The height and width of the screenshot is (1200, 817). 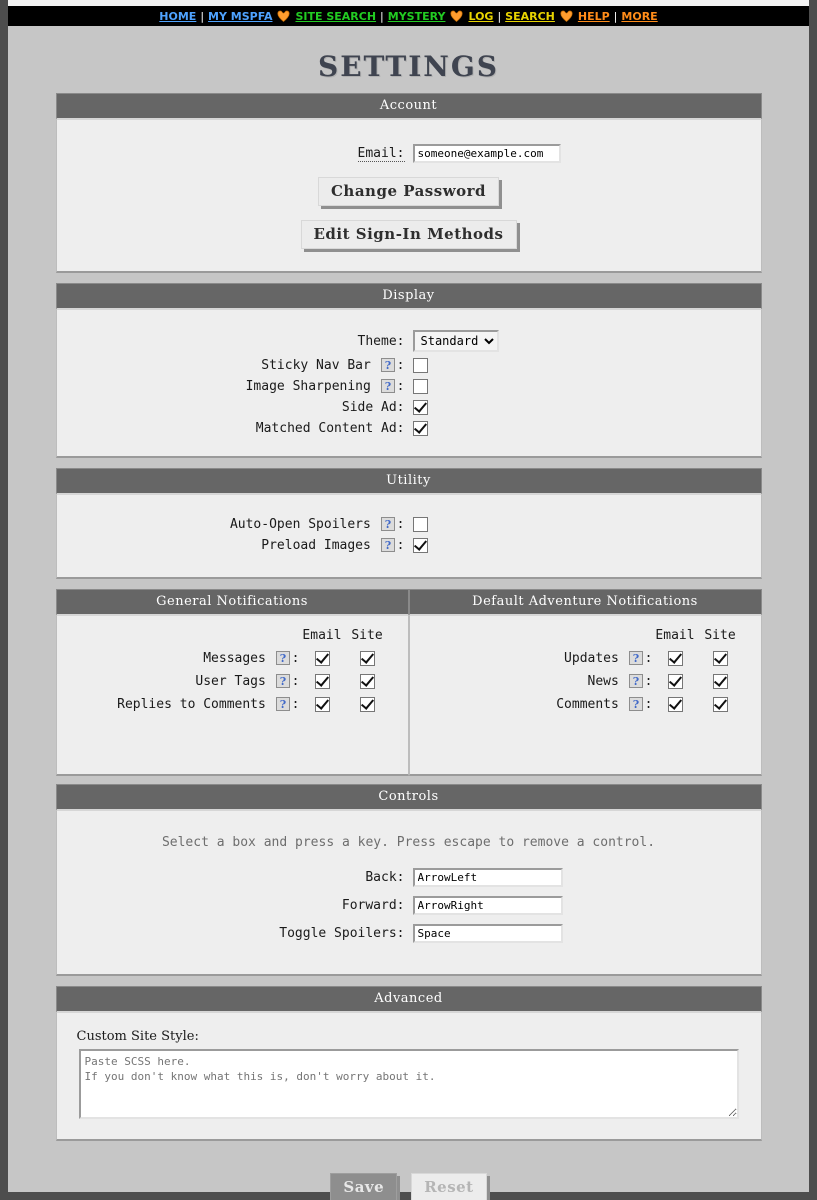 What do you see at coordinates (585, 658) in the screenshot?
I see `notification-row-updates: Updates ? :` at bounding box center [585, 658].